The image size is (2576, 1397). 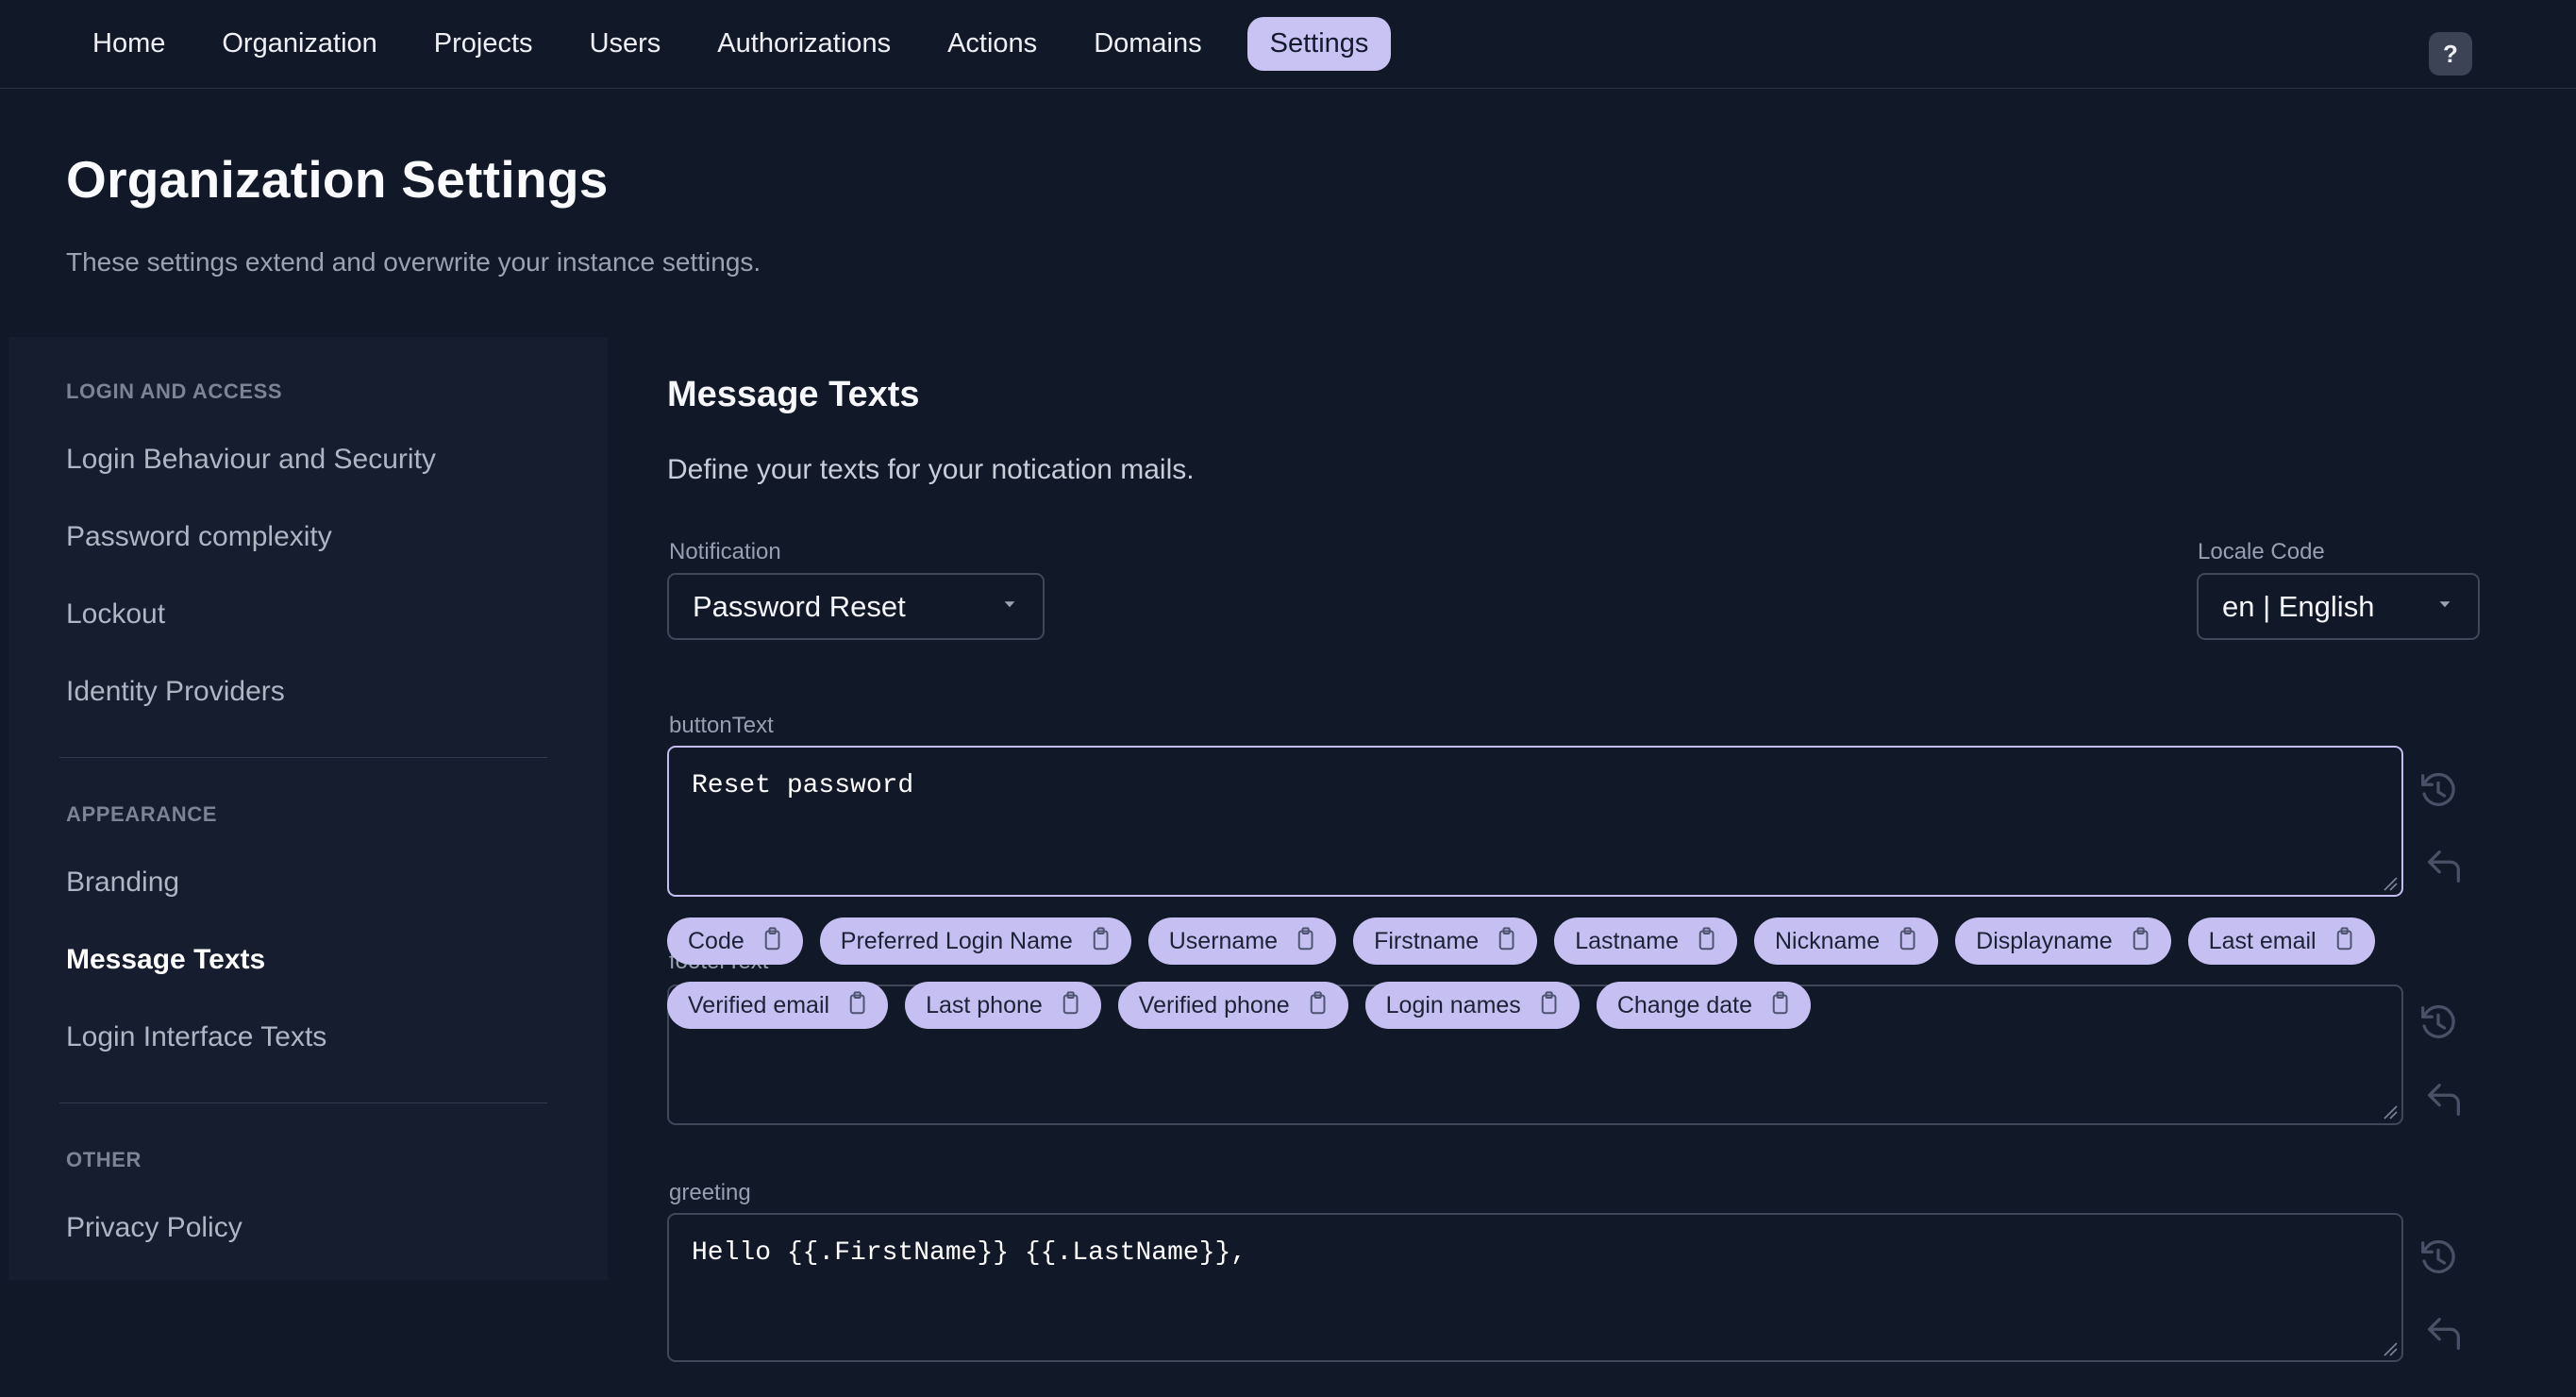 What do you see at coordinates (2438, 1258) in the screenshot?
I see `greeting-restore-default-button` at bounding box center [2438, 1258].